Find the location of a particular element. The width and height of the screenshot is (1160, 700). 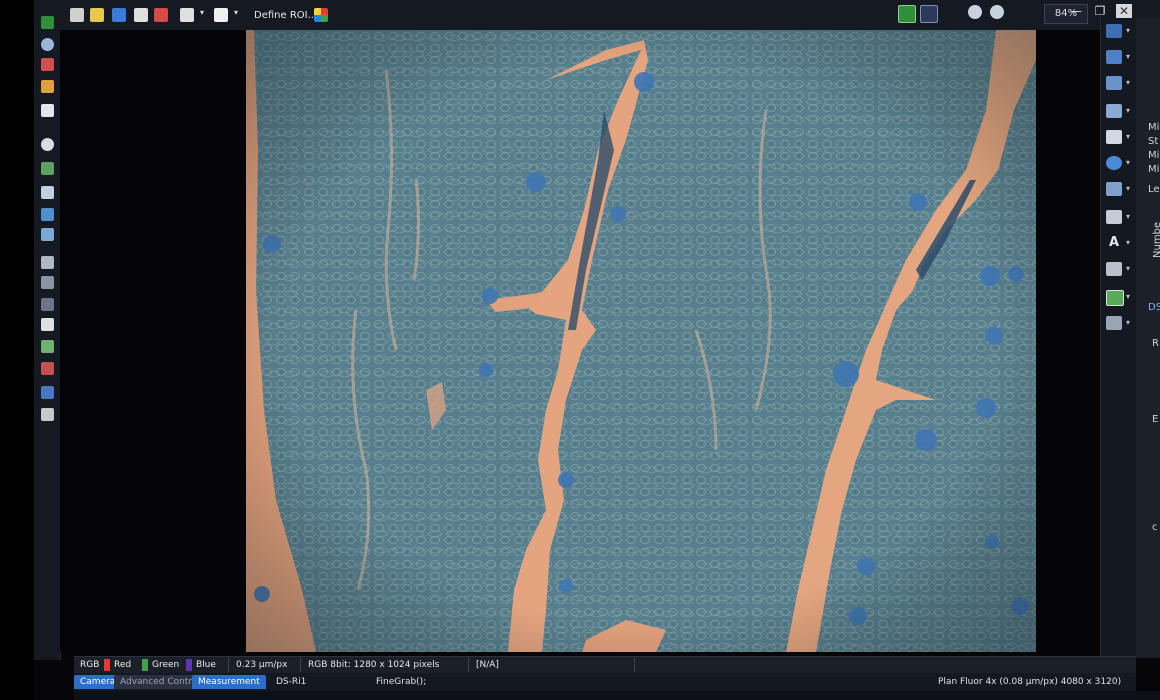

panel-label: Le is located at coordinates (1154, 189).